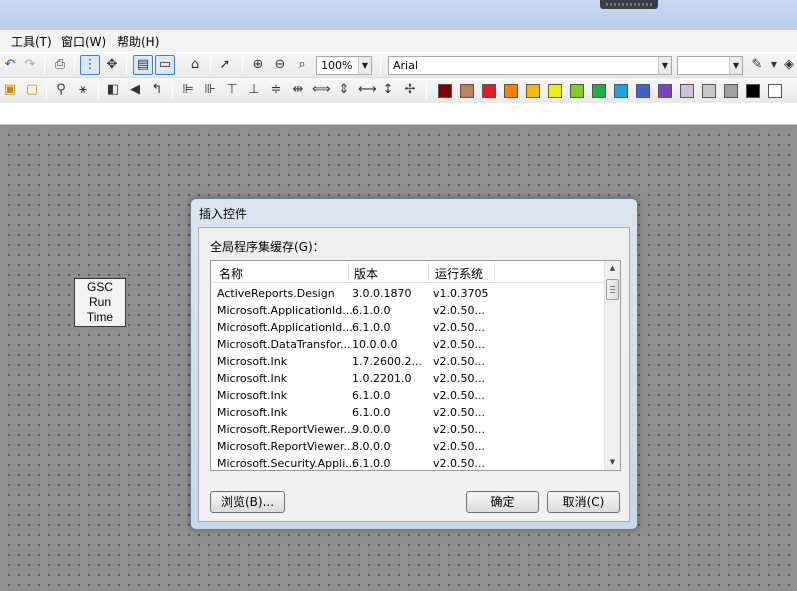  Describe the element at coordinates (337, 65) in the screenshot. I see `zoom-value: 100%` at that location.